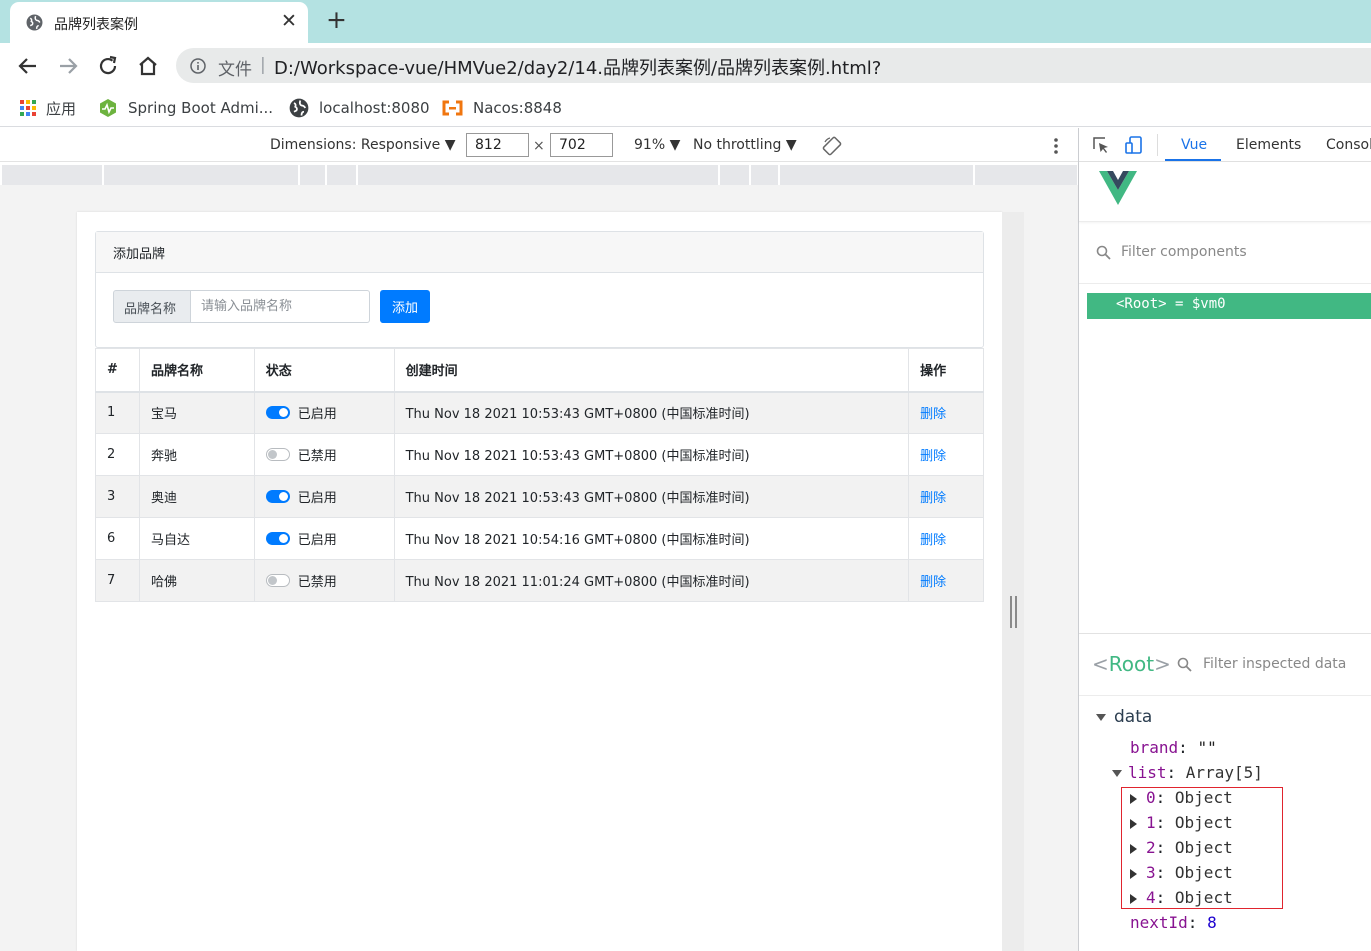 The image size is (1371, 951). I want to click on viewport-resize-handle, so click(1013, 612).